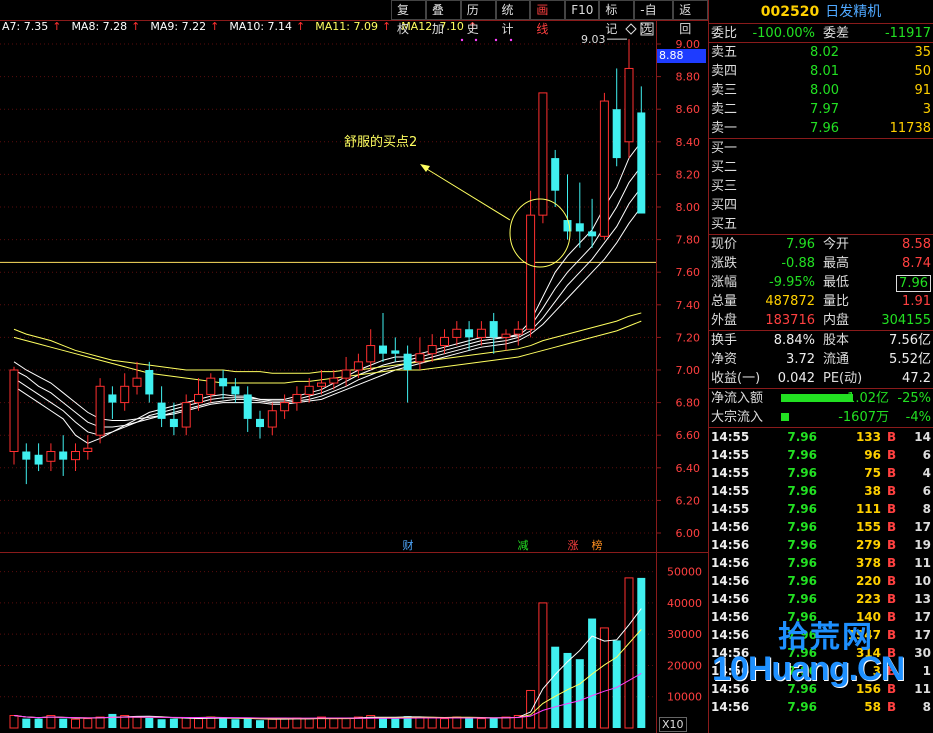  Describe the element at coordinates (582, 10) in the screenshot. I see `toolbar-button-5: F10` at that location.